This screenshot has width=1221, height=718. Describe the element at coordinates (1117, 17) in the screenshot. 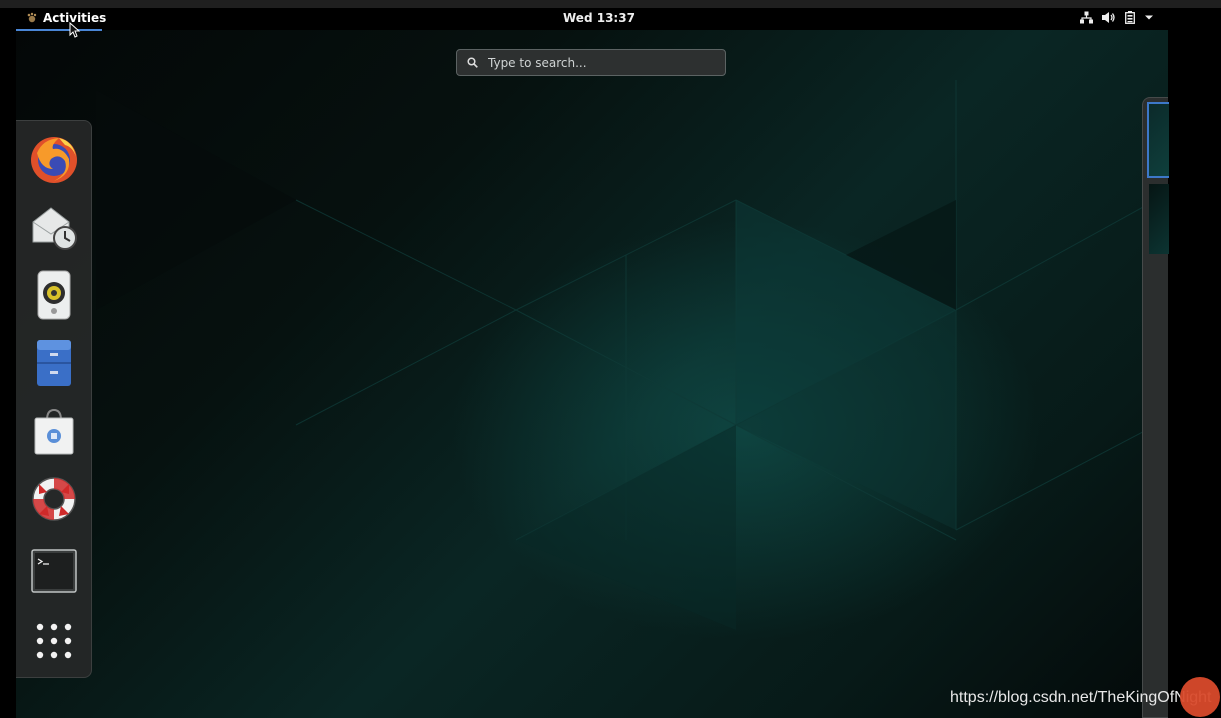

I see `system-tray` at that location.